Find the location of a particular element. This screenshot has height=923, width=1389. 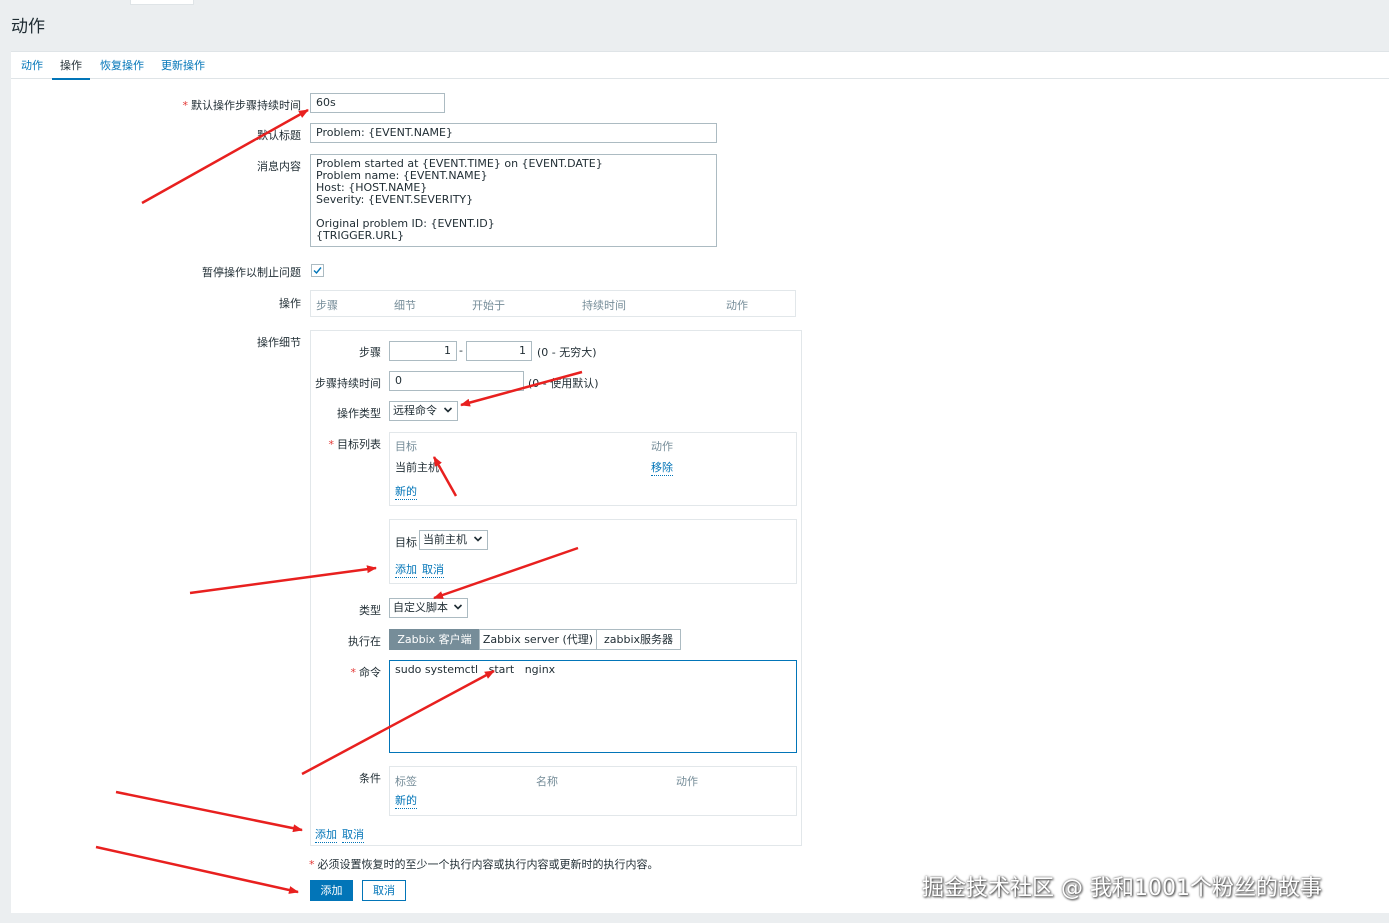

arrow-add-button is located at coordinates (197, 869).